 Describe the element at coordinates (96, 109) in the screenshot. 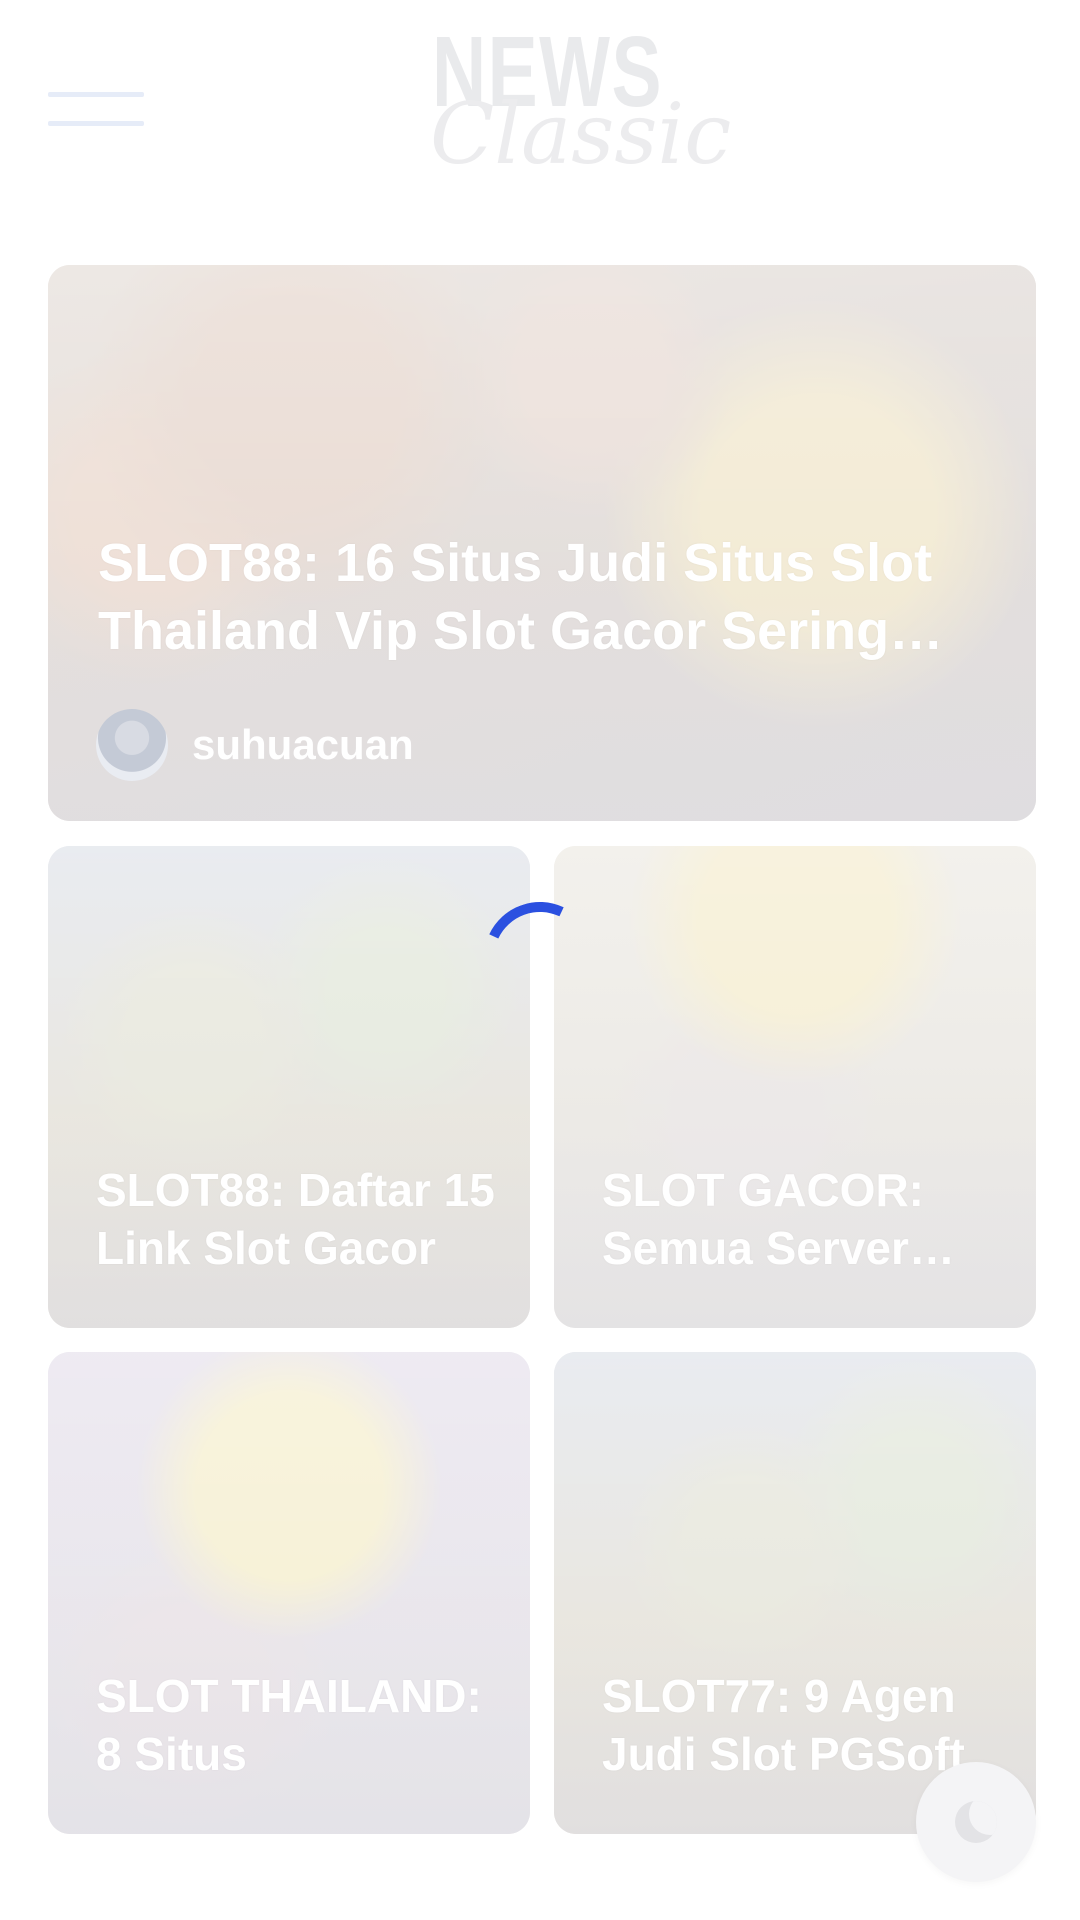

I see `hamburger-menu-icon` at that location.